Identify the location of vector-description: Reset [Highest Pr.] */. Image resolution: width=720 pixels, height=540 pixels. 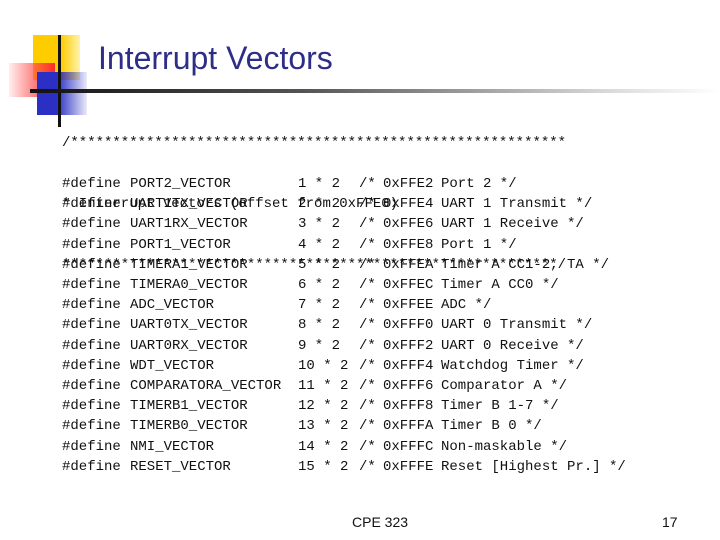
(533, 466).